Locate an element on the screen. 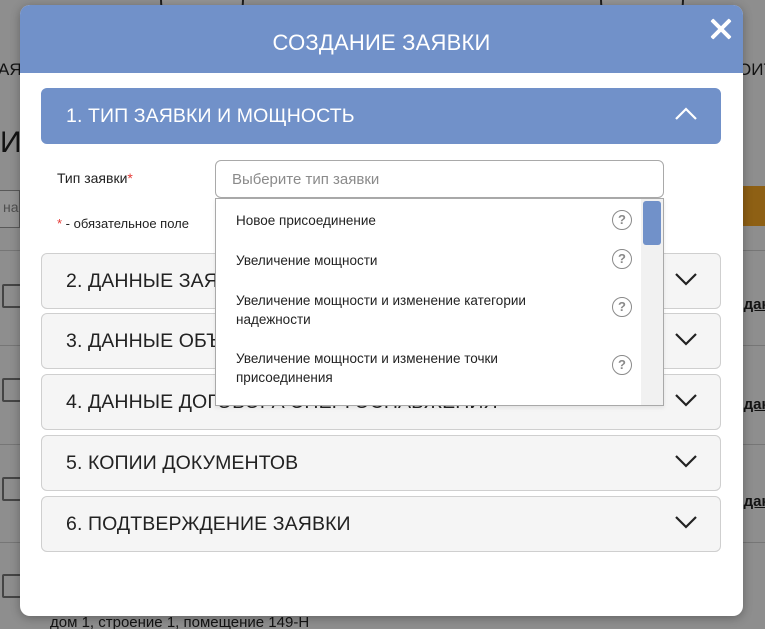 The width and height of the screenshot is (765, 629). request-type-label: Тип заявки* is located at coordinates (95, 178).